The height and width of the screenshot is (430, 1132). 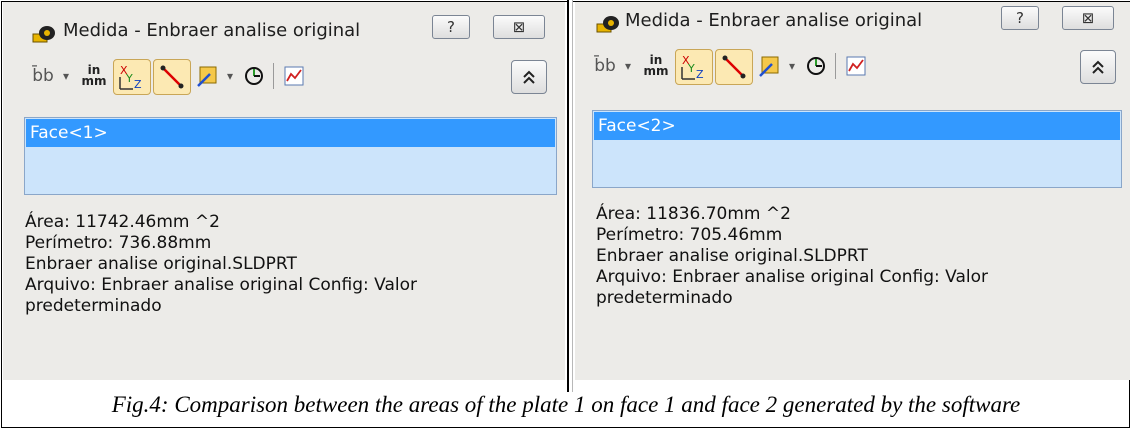 I want to click on selection-item: Face<2>, so click(x=857, y=126).